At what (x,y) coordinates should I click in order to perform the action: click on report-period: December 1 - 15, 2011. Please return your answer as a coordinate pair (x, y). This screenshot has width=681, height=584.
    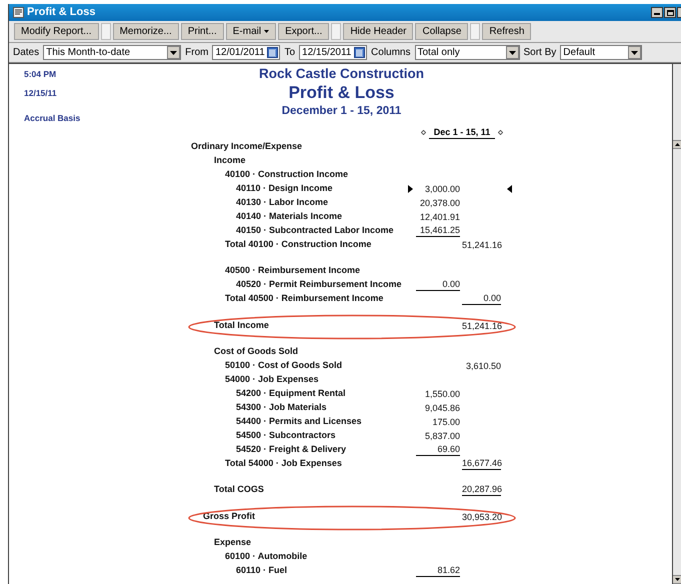
    Looking at the image, I should click on (342, 111).